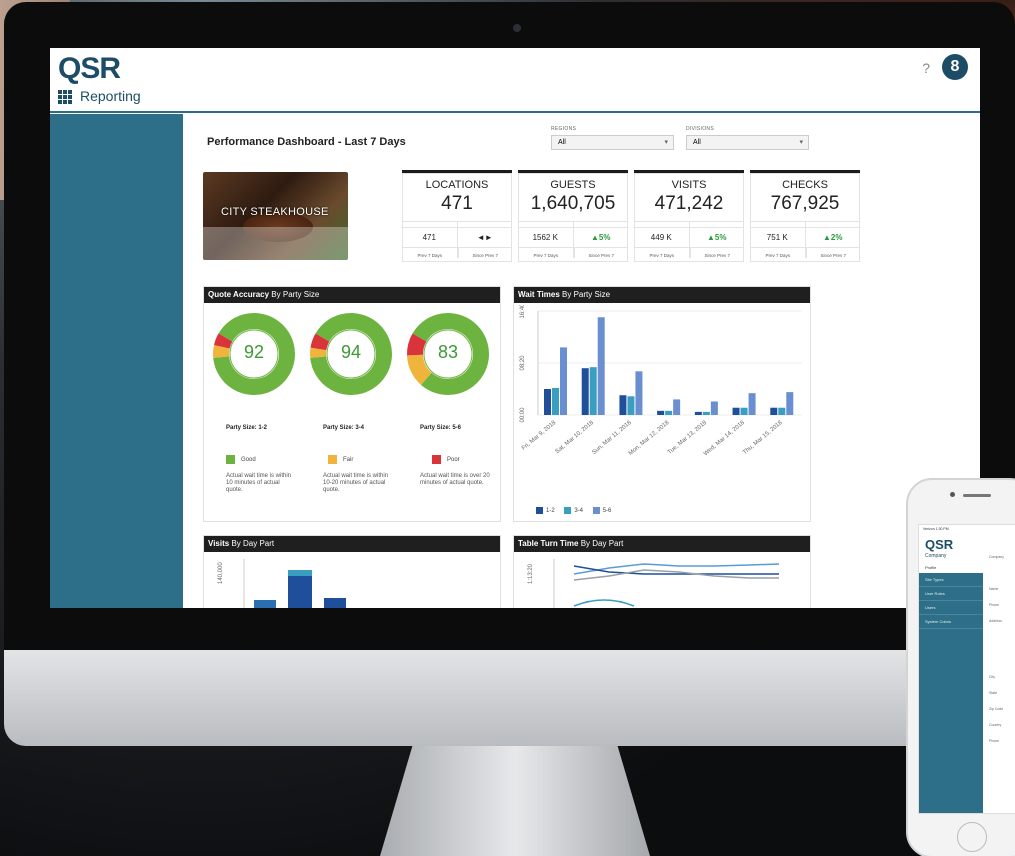  Describe the element at coordinates (700, 129) in the screenshot. I see `divisions-label: DIVISIONS` at that location.